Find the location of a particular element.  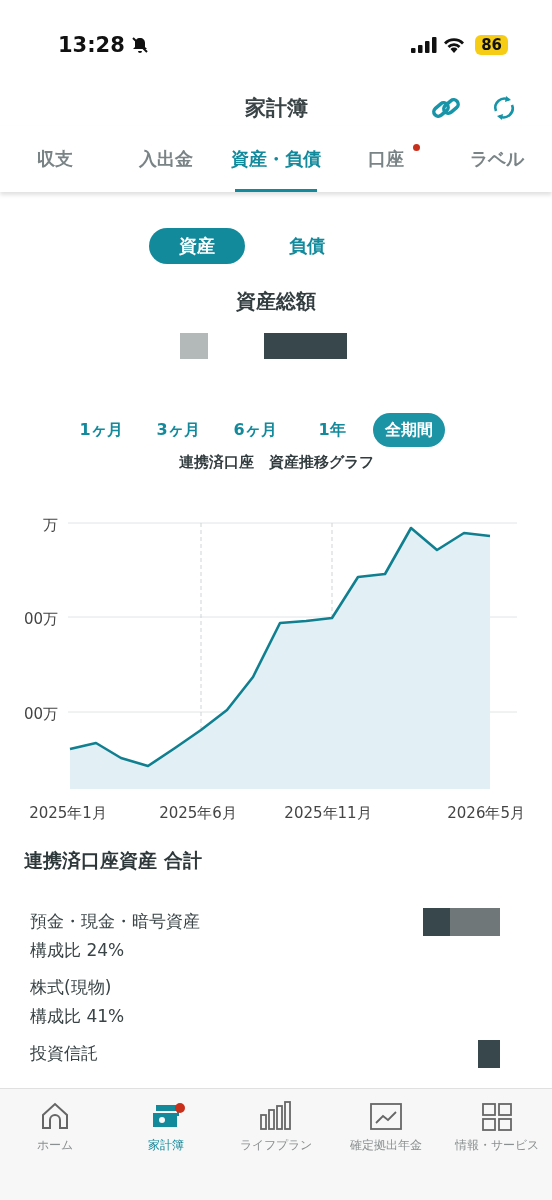

home-icon is located at coordinates (55, 1116).